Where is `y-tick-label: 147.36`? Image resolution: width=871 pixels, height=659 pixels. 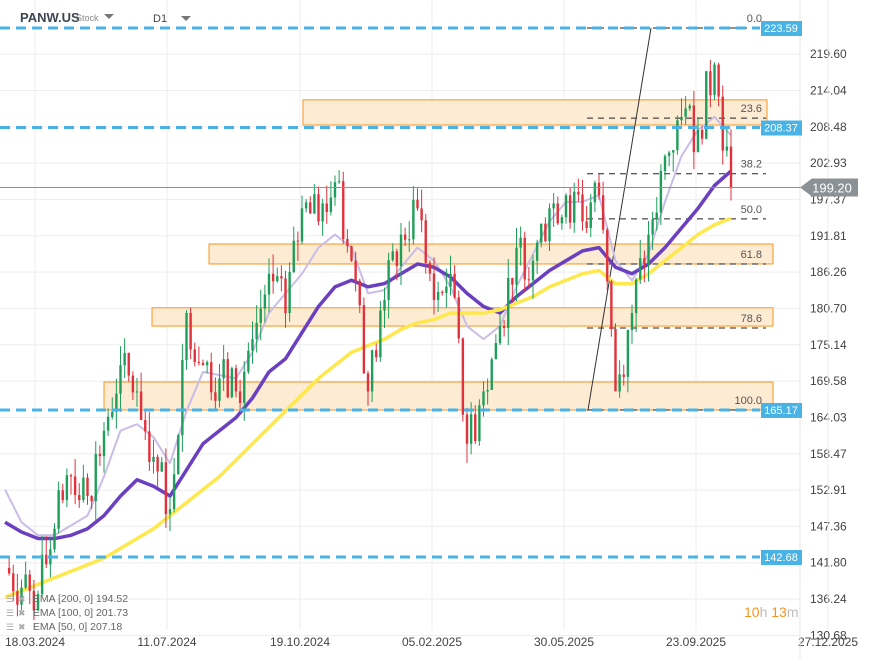
y-tick-label: 147.36 is located at coordinates (828, 526).